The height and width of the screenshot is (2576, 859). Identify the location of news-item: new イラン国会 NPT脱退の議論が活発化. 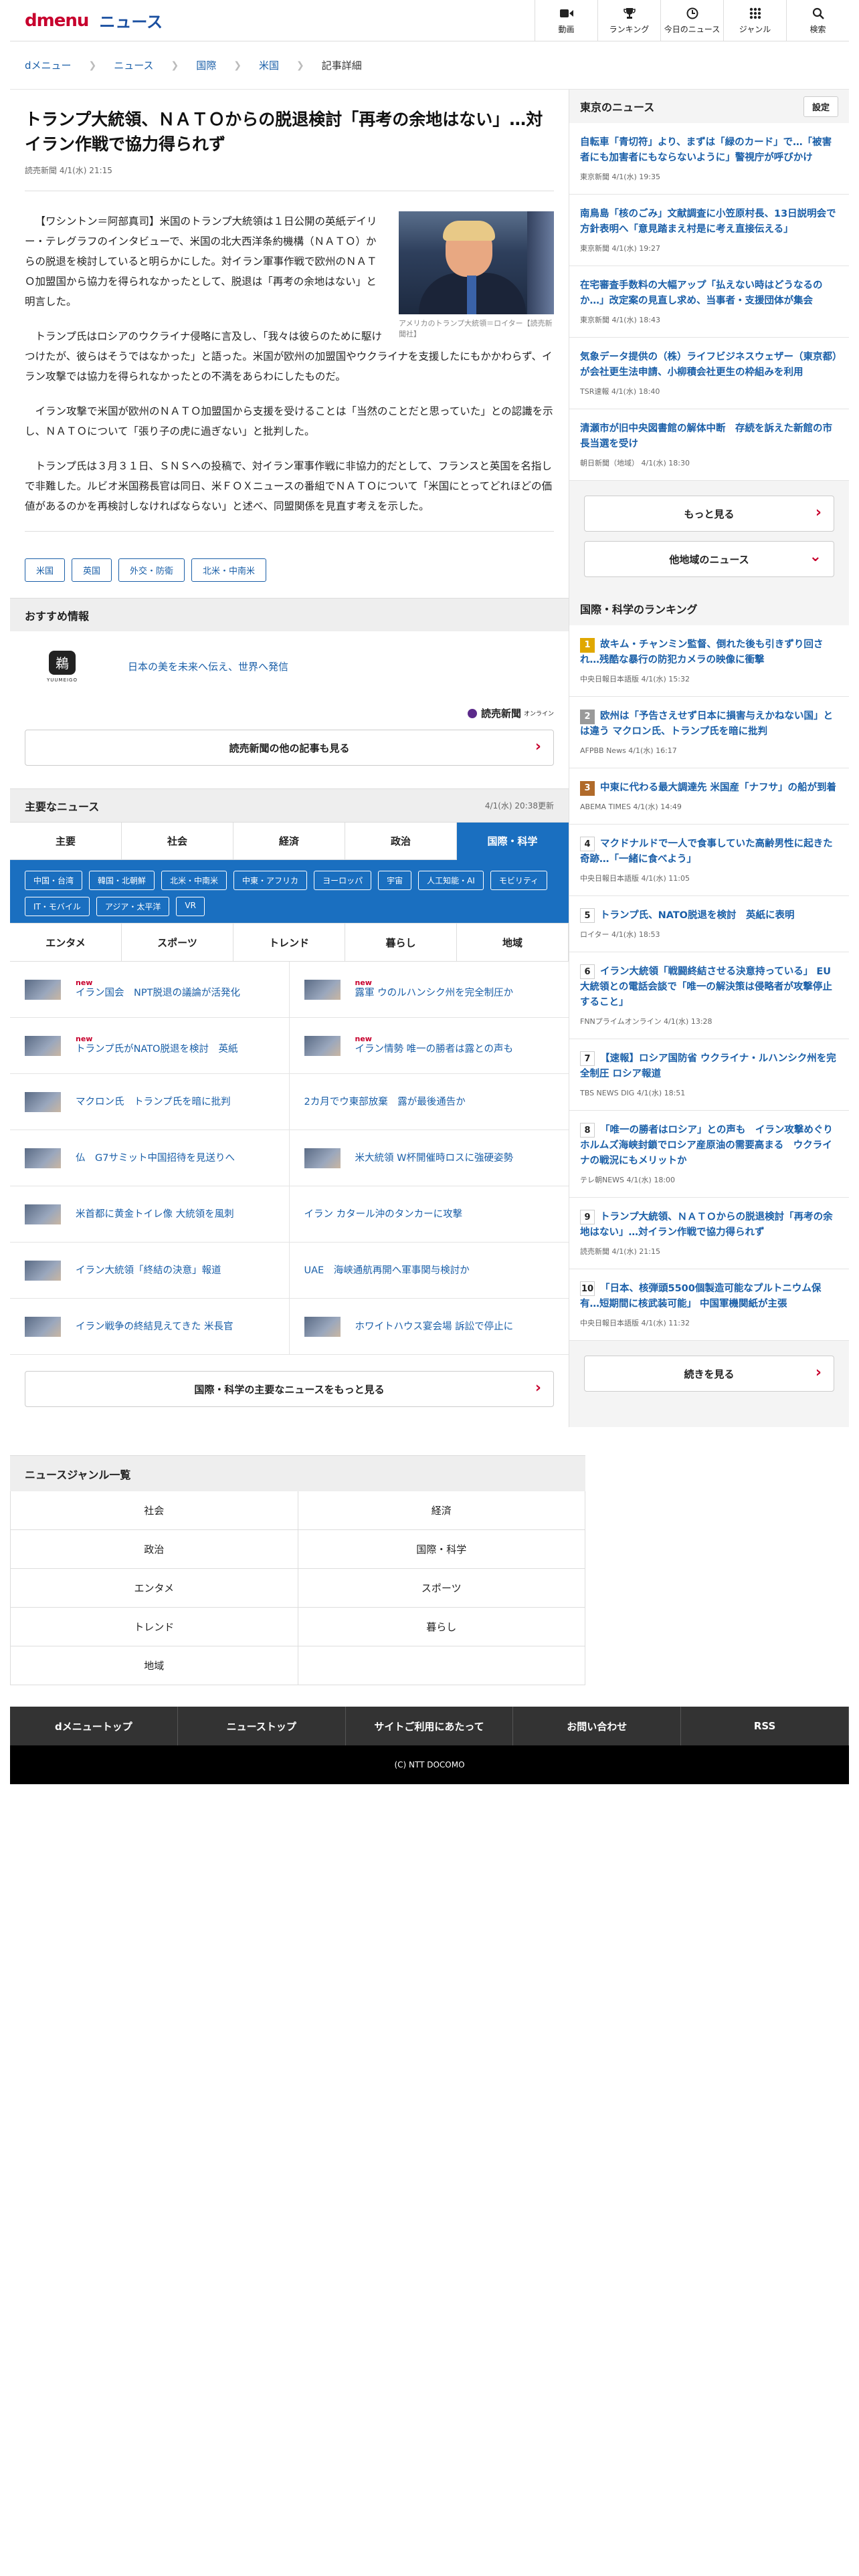
(150, 990).